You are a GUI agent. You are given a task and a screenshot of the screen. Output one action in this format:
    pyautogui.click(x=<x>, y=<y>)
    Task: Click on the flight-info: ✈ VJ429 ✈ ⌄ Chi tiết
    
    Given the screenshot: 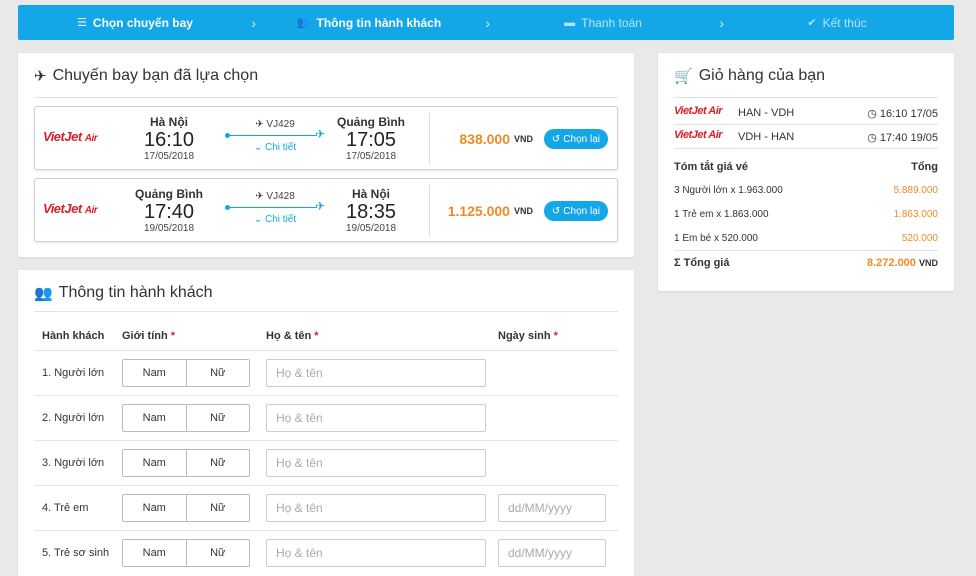 What is the action you would take?
    pyautogui.click(x=275, y=130)
    